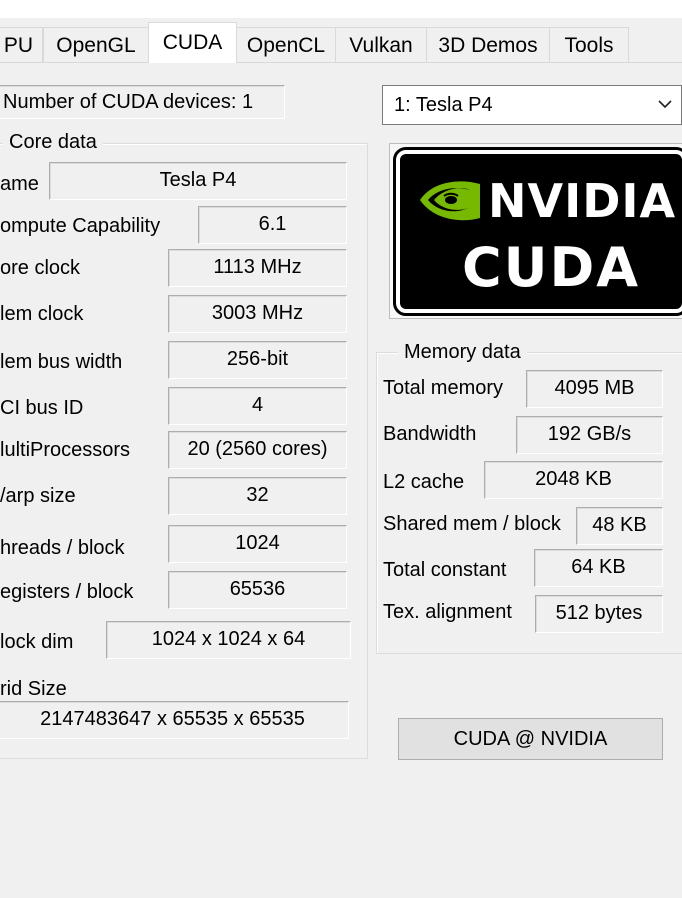 The width and height of the screenshot is (682, 898). Describe the element at coordinates (142, 102) in the screenshot. I see `device-count-field: Number of CUDA devices: 1` at that location.